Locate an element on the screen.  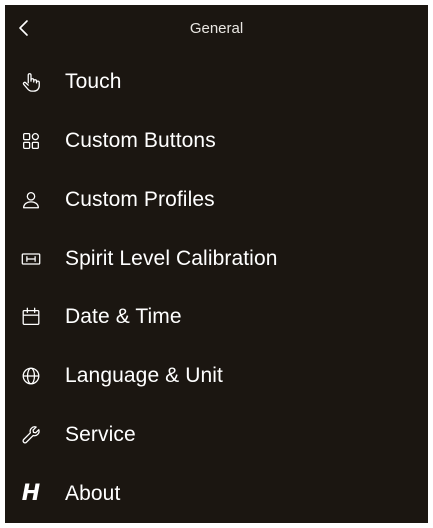
brand-h-icon: H is located at coordinates (31, 494).